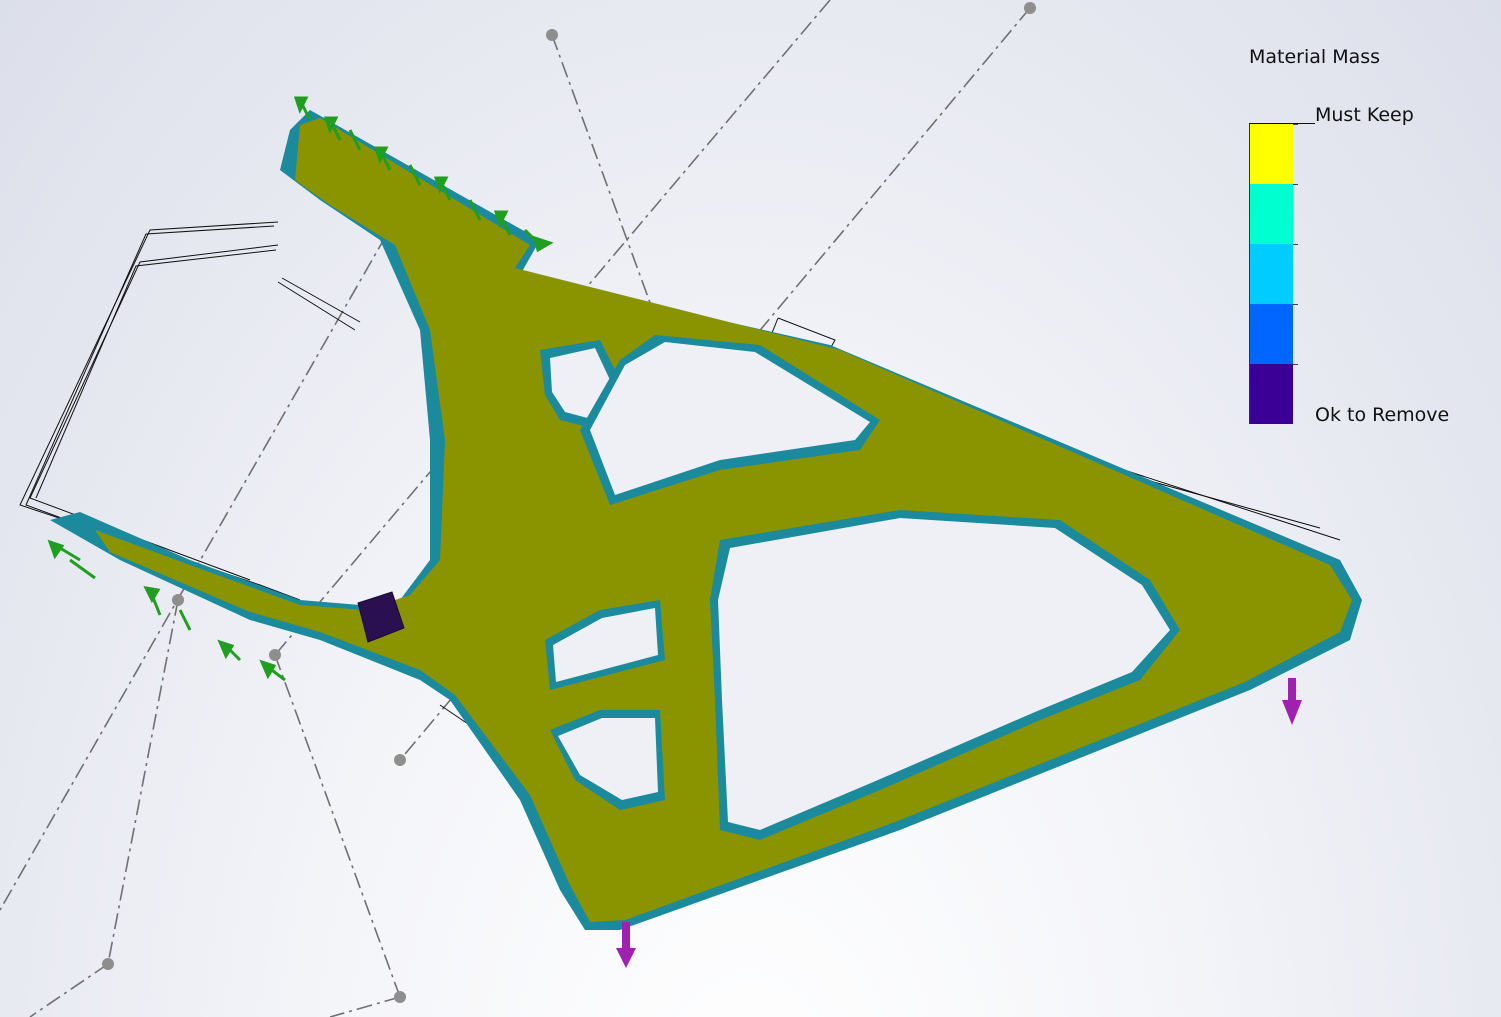 The image size is (1501, 1017). What do you see at coordinates (1364, 115) in the screenshot?
I see `legend-label-must-keep: Must Keep` at bounding box center [1364, 115].